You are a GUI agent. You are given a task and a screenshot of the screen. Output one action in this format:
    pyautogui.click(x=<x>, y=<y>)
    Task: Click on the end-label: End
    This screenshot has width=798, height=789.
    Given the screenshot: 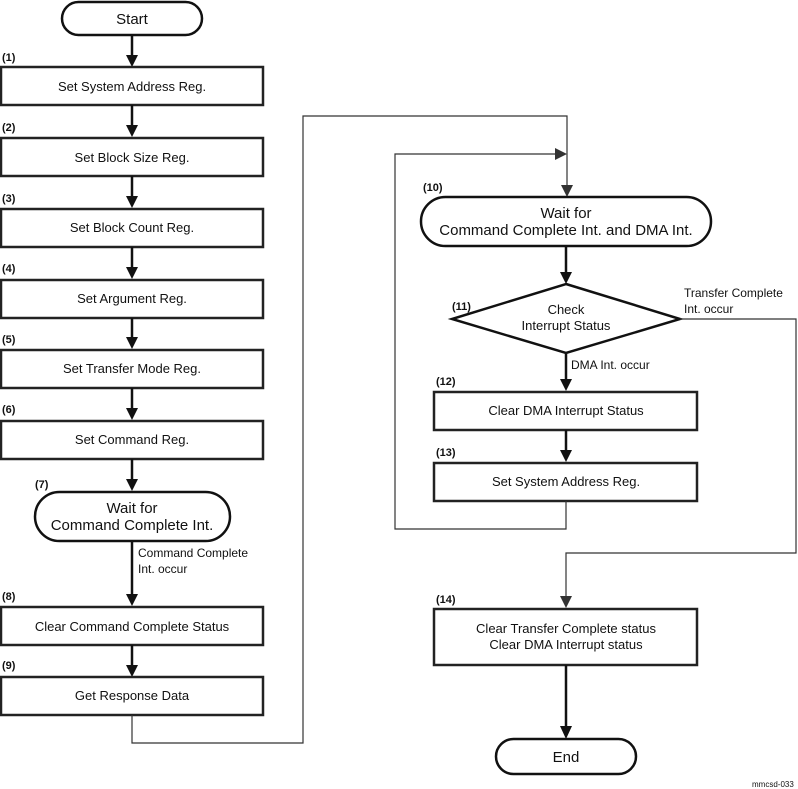 What is the action you would take?
    pyautogui.click(x=566, y=757)
    